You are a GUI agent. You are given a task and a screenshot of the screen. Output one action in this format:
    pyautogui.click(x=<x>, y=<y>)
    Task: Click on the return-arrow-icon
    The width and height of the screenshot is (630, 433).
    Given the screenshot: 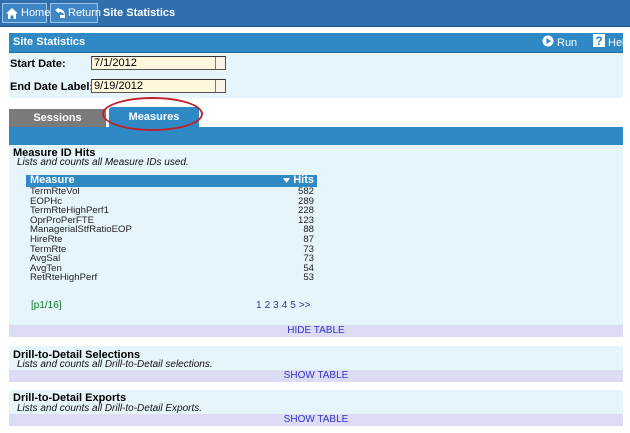 What is the action you would take?
    pyautogui.click(x=59, y=13)
    